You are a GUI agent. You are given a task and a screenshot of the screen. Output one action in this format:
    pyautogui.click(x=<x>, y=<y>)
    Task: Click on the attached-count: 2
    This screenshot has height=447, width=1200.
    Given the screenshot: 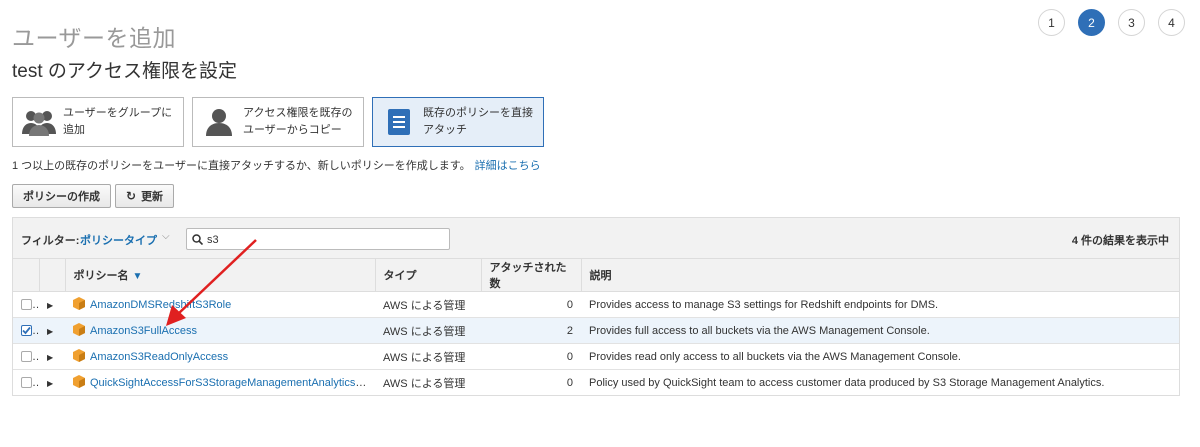 What is the action you would take?
    pyautogui.click(x=531, y=330)
    